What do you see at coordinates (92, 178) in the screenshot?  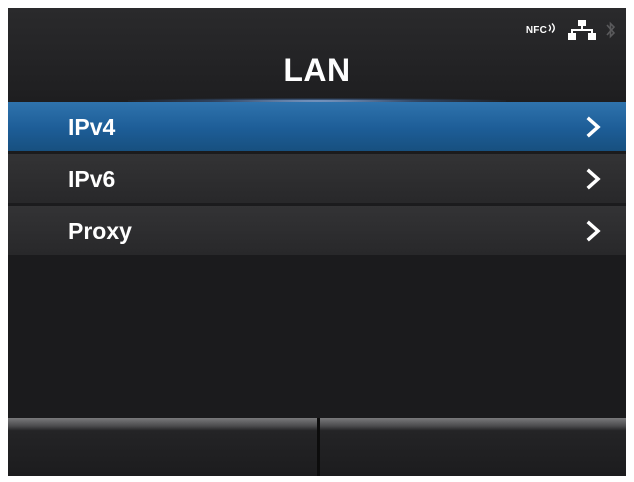 I see `menu-item-label: IPv6` at bounding box center [92, 178].